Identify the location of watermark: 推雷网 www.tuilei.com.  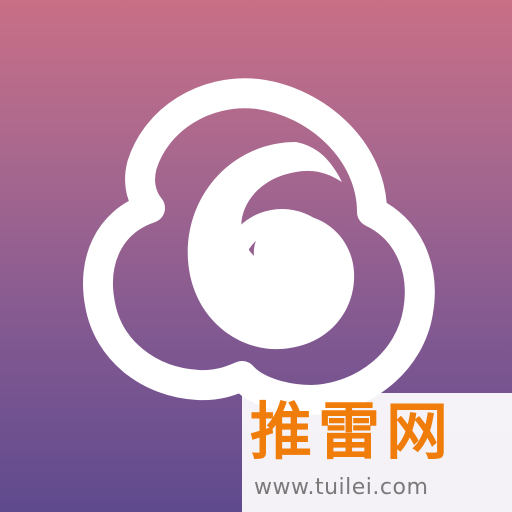
(377, 452).